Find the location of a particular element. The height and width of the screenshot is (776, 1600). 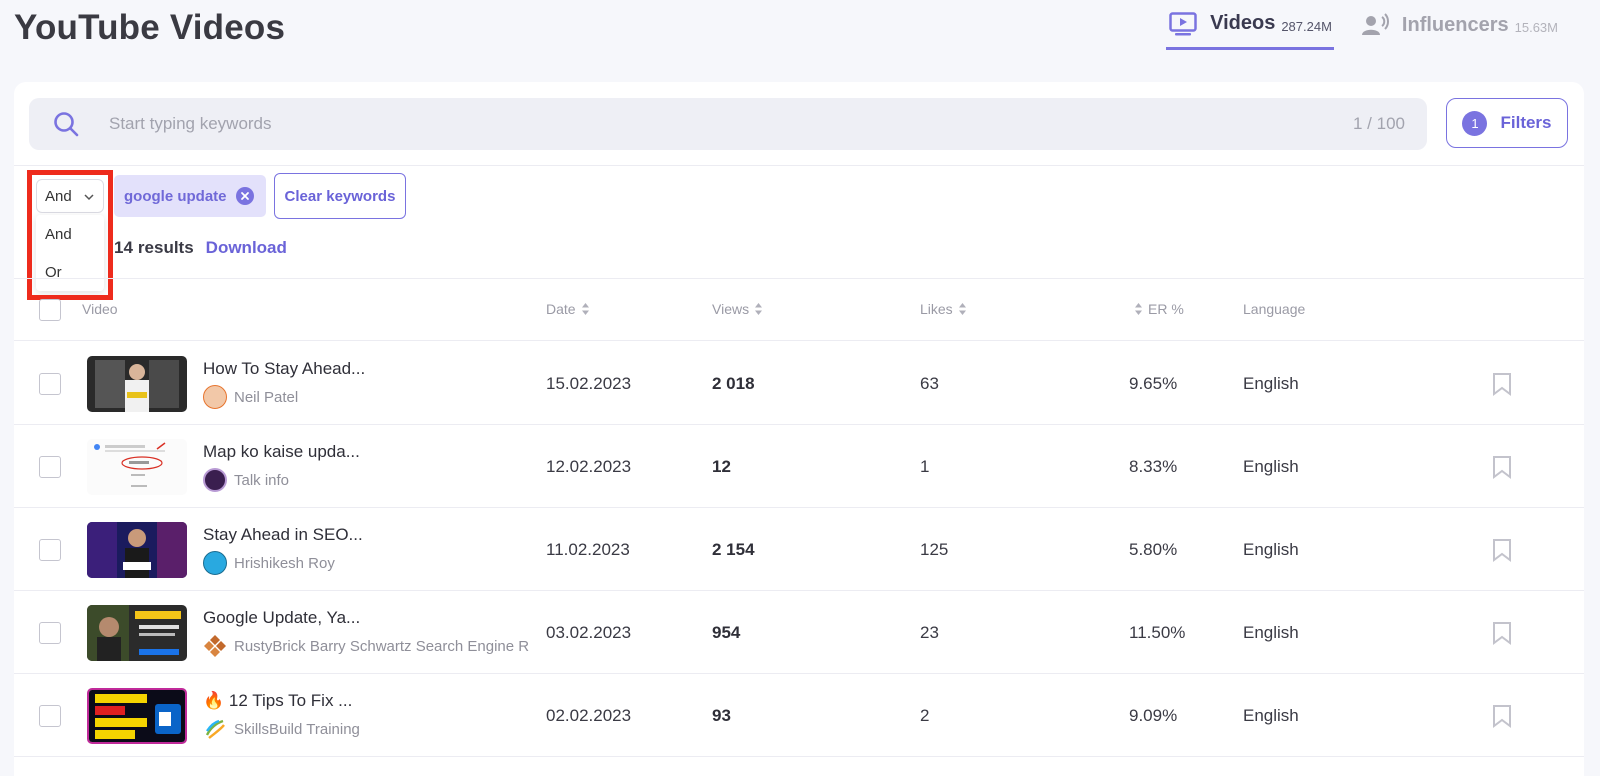

chevron-down-icon is located at coordinates (89, 198).